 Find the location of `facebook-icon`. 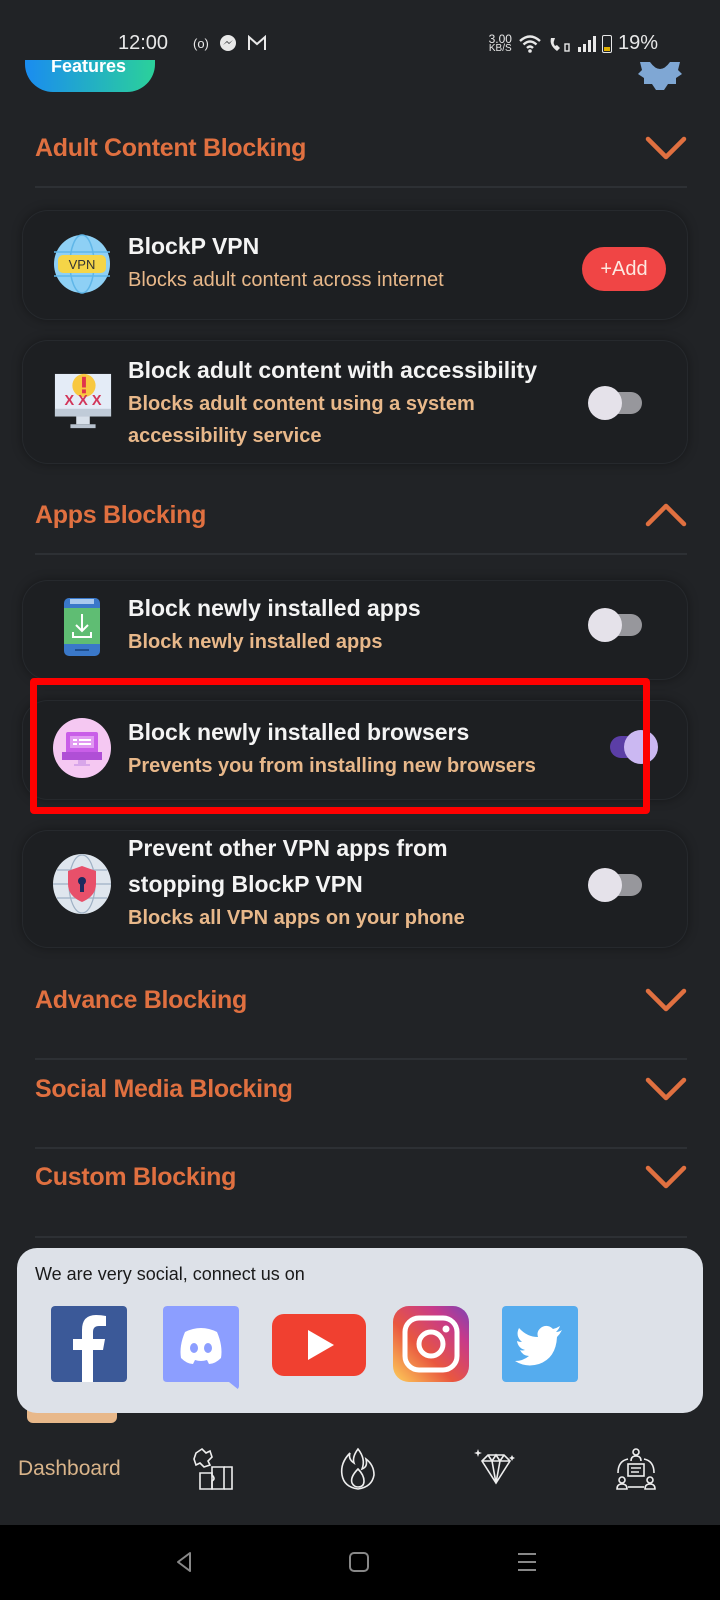

facebook-icon is located at coordinates (89, 1344).